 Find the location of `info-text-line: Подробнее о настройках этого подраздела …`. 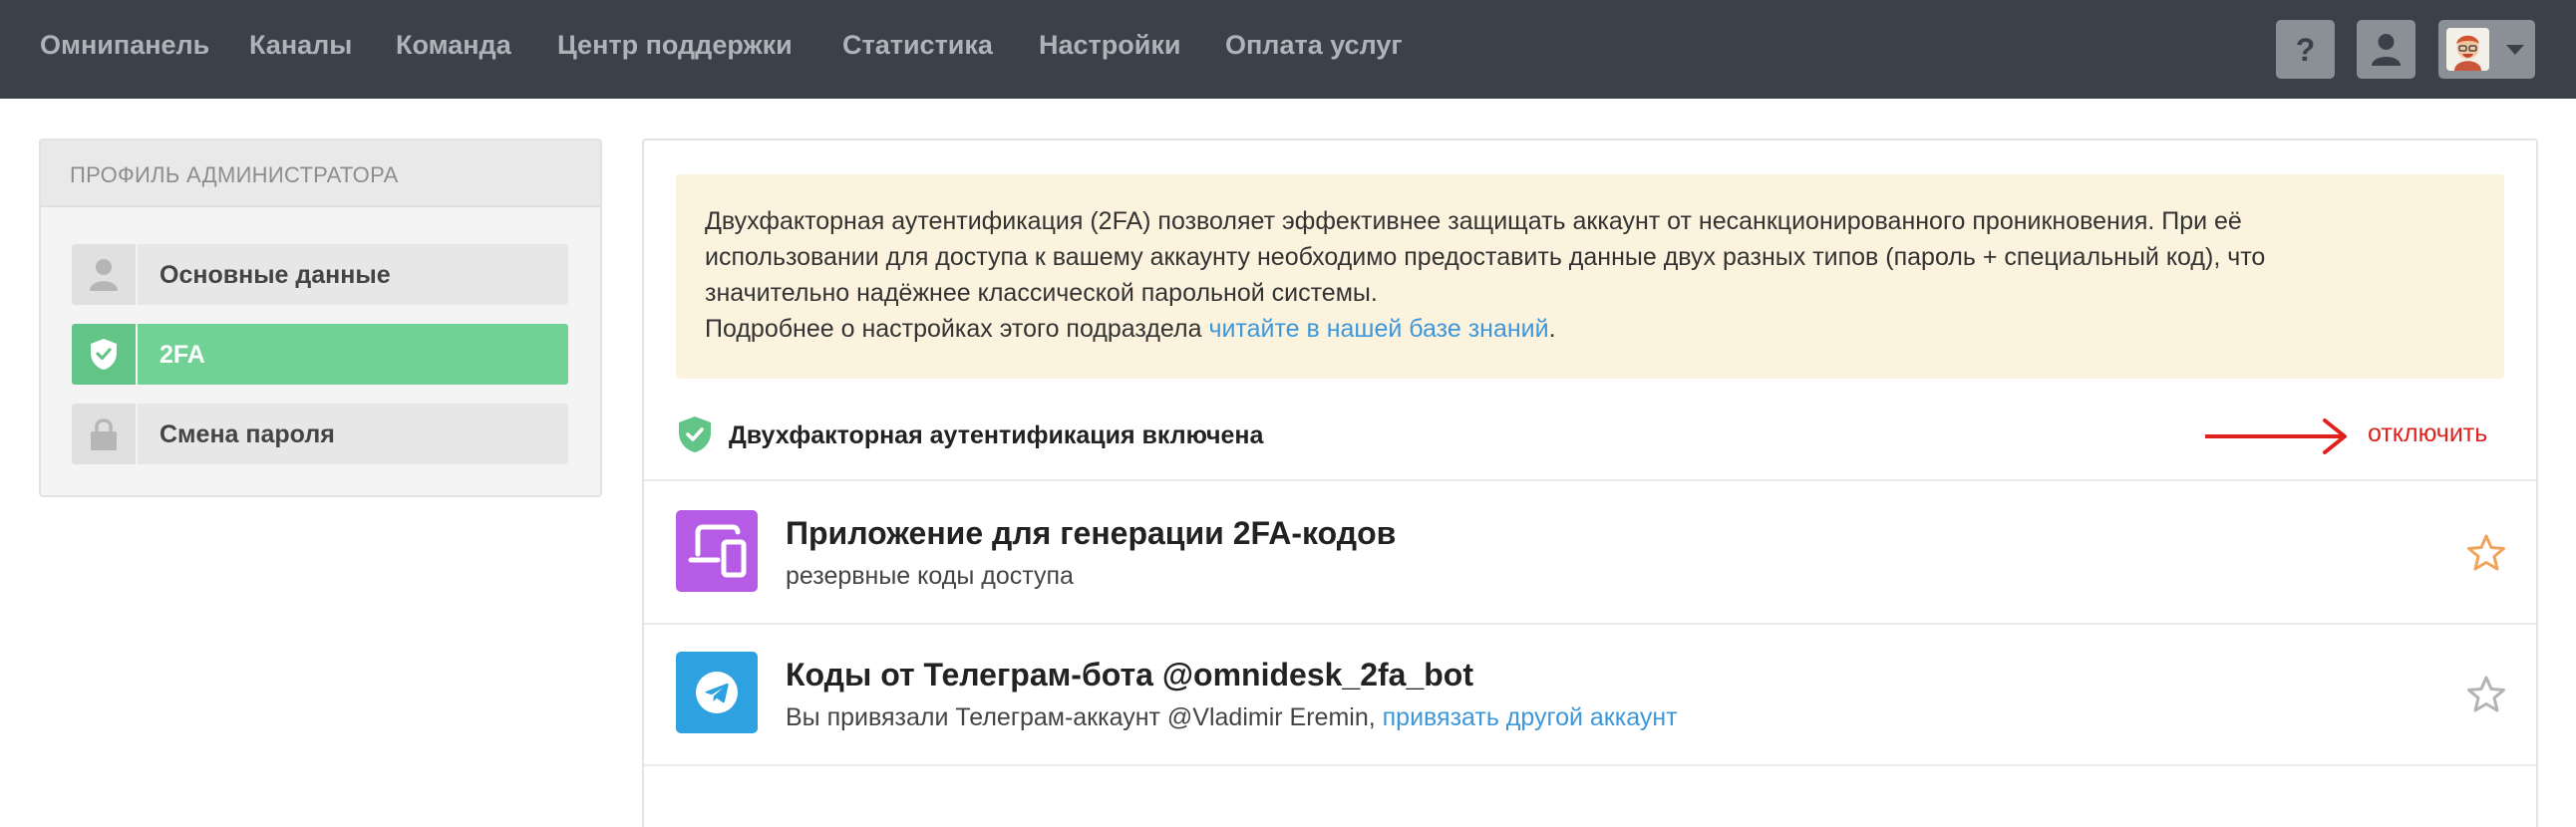

info-text-line: Подробнее о настройках этого подраздела … is located at coordinates (1130, 330).